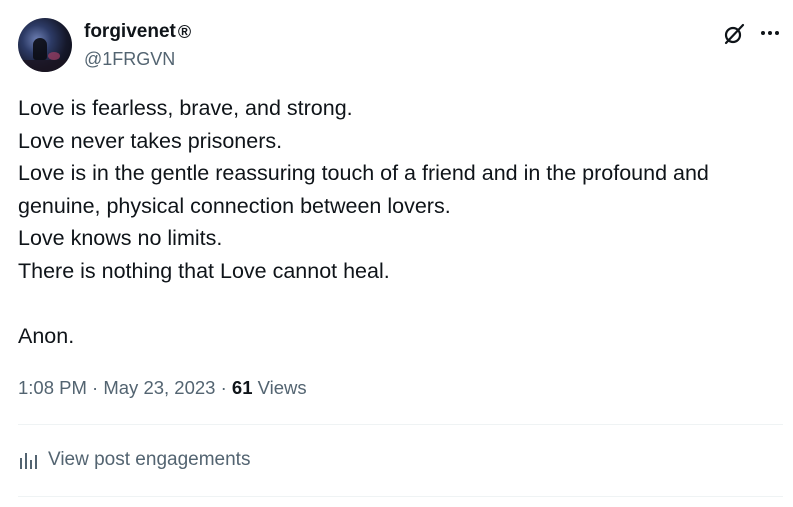 Image resolution: width=793 pixels, height=507 pixels. What do you see at coordinates (129, 59) in the screenshot?
I see `author-handle: @1FRGVN` at bounding box center [129, 59].